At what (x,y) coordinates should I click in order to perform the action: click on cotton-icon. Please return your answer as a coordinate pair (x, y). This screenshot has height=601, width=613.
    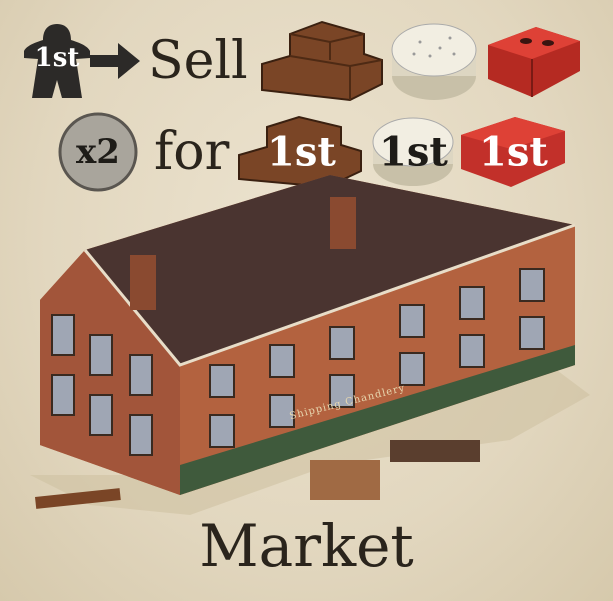
    Looking at the image, I should click on (434, 61).